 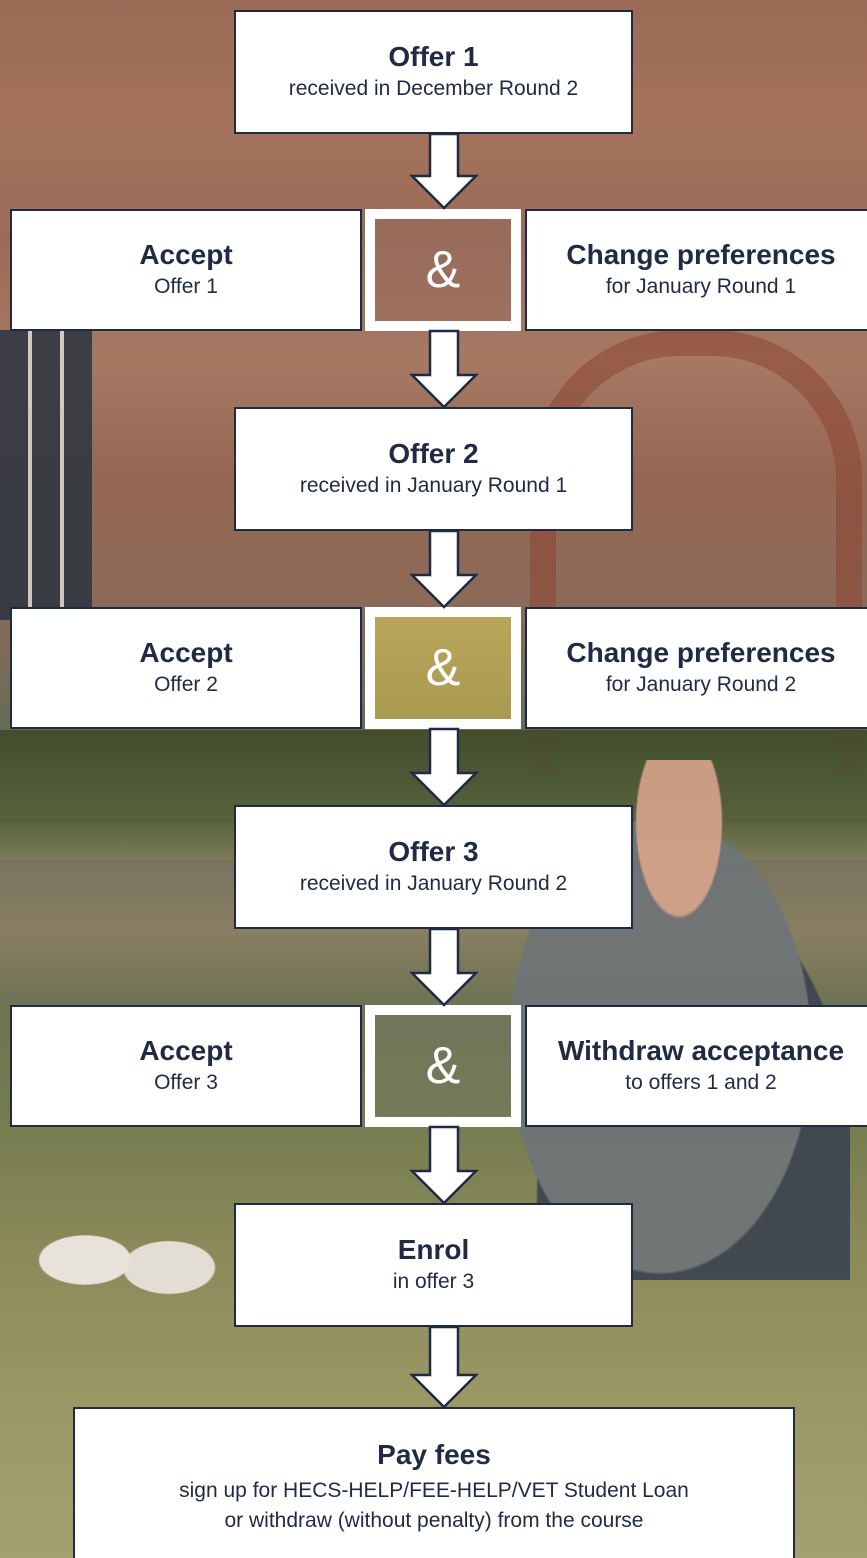 I want to click on accept-offer-2-box: Accept Offer 2, so click(x=186, y=668).